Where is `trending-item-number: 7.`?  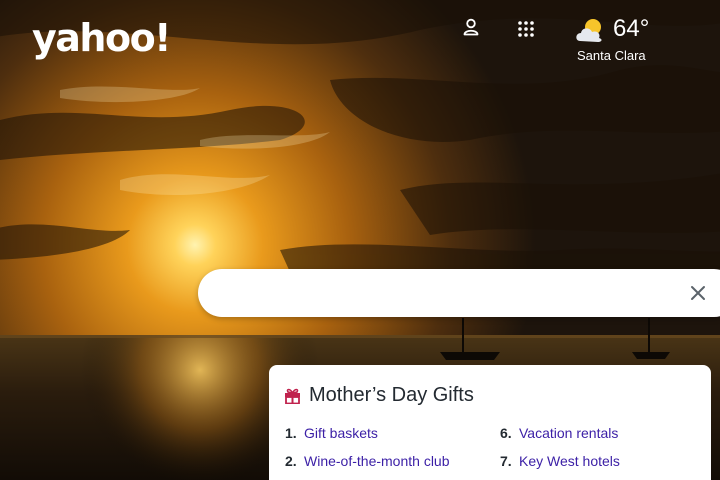
trending-item-number: 7. is located at coordinates (506, 461).